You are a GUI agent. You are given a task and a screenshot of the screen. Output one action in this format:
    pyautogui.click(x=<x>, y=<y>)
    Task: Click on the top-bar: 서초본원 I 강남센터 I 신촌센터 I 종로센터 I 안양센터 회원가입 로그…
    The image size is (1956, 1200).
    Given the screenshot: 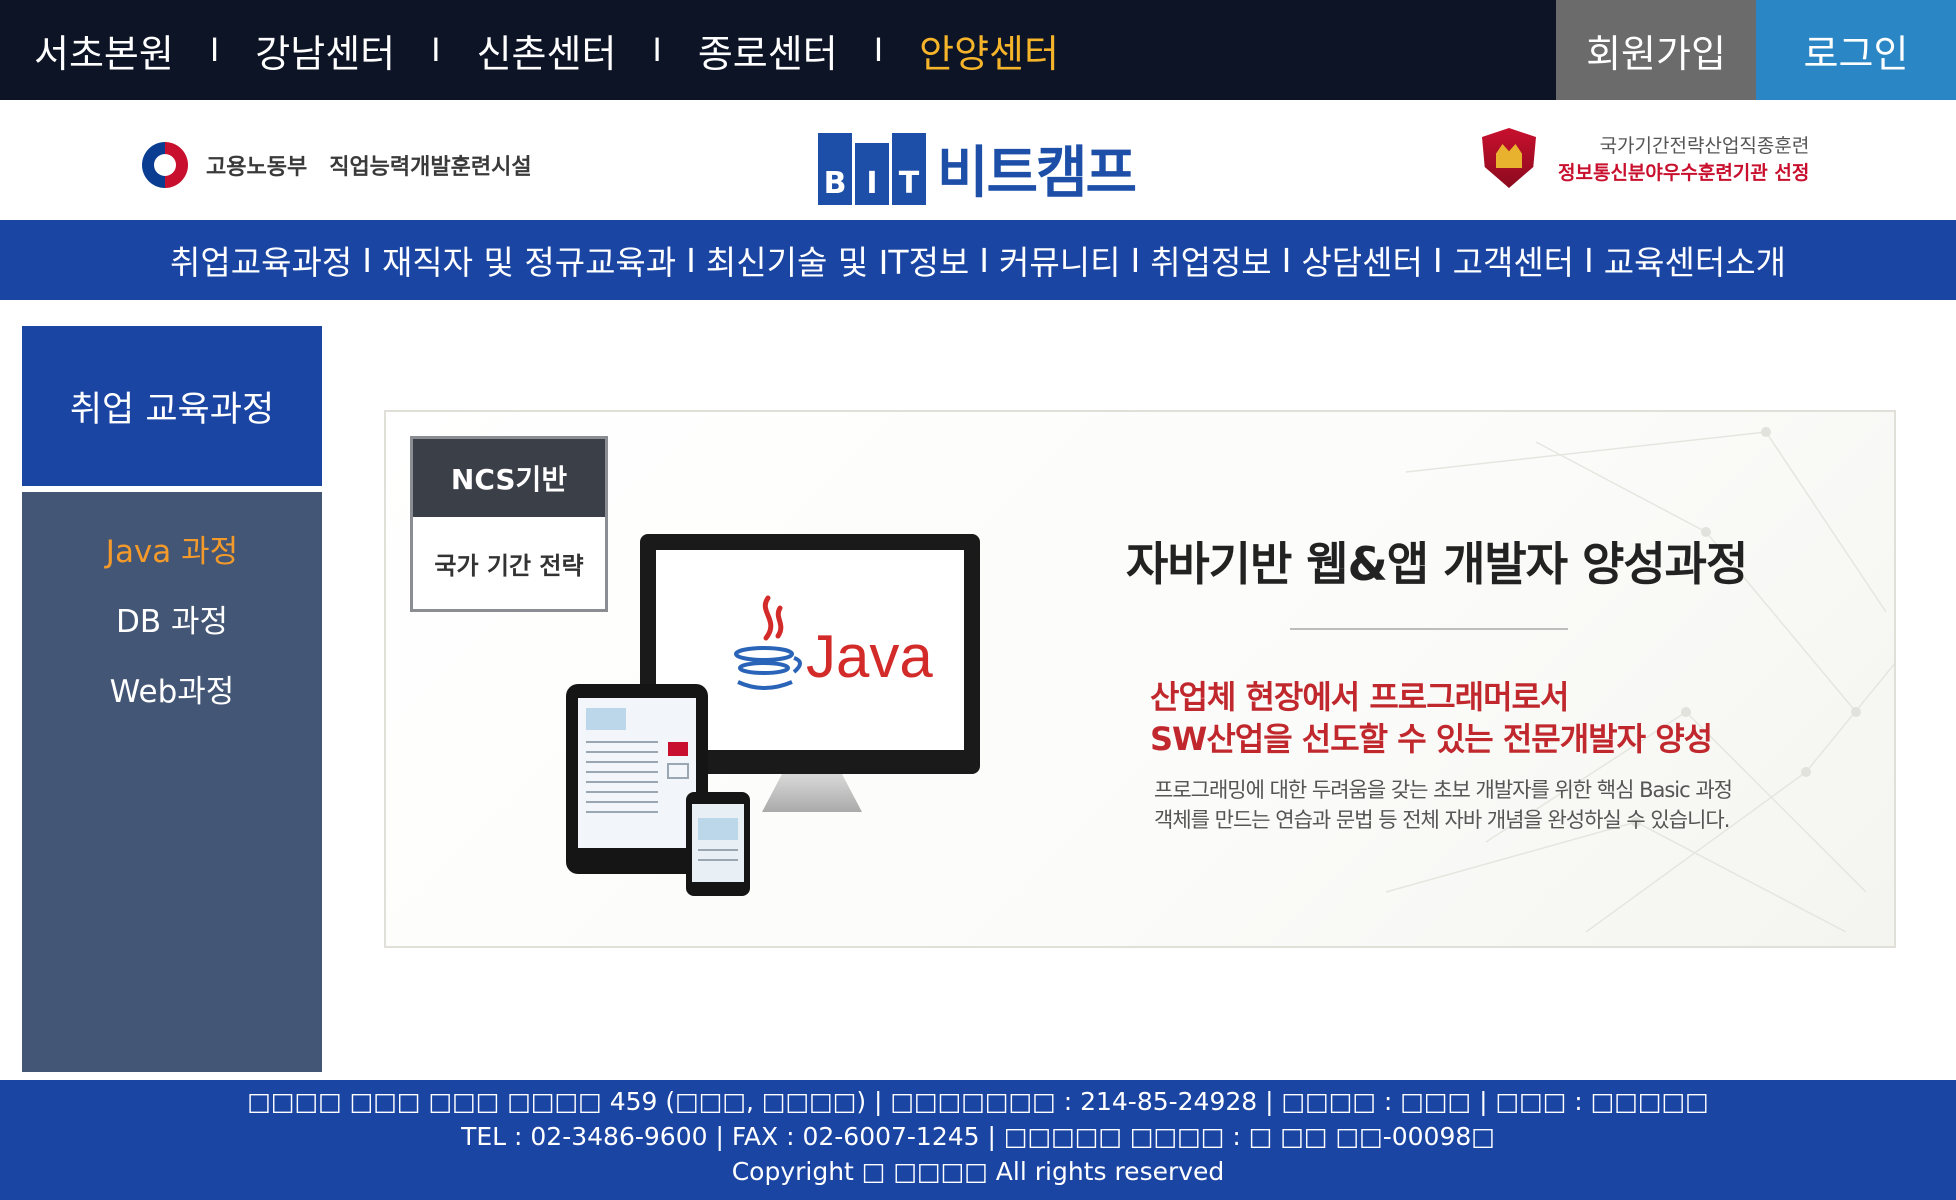 What is the action you would take?
    pyautogui.click(x=978, y=50)
    